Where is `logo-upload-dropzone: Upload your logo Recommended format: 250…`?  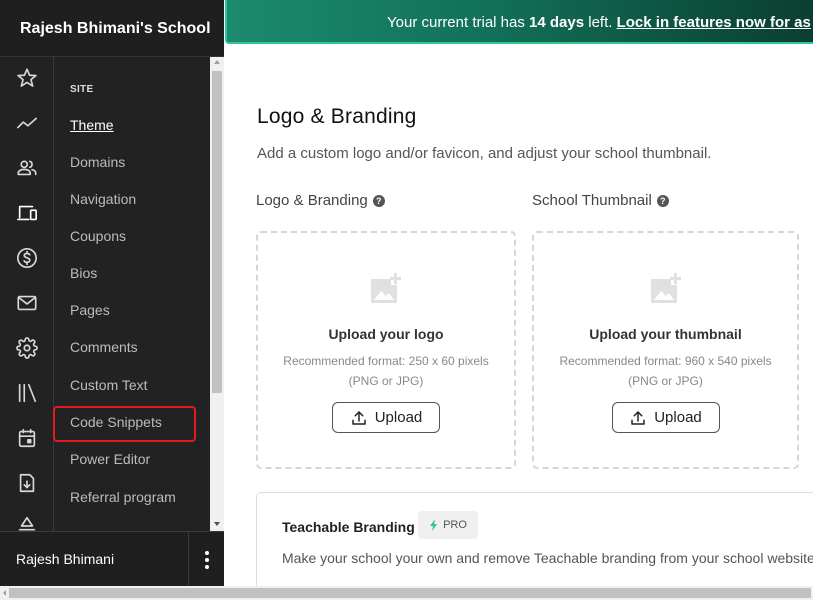
logo-upload-dropzone: Upload your logo Recommended format: 250… is located at coordinates (386, 350).